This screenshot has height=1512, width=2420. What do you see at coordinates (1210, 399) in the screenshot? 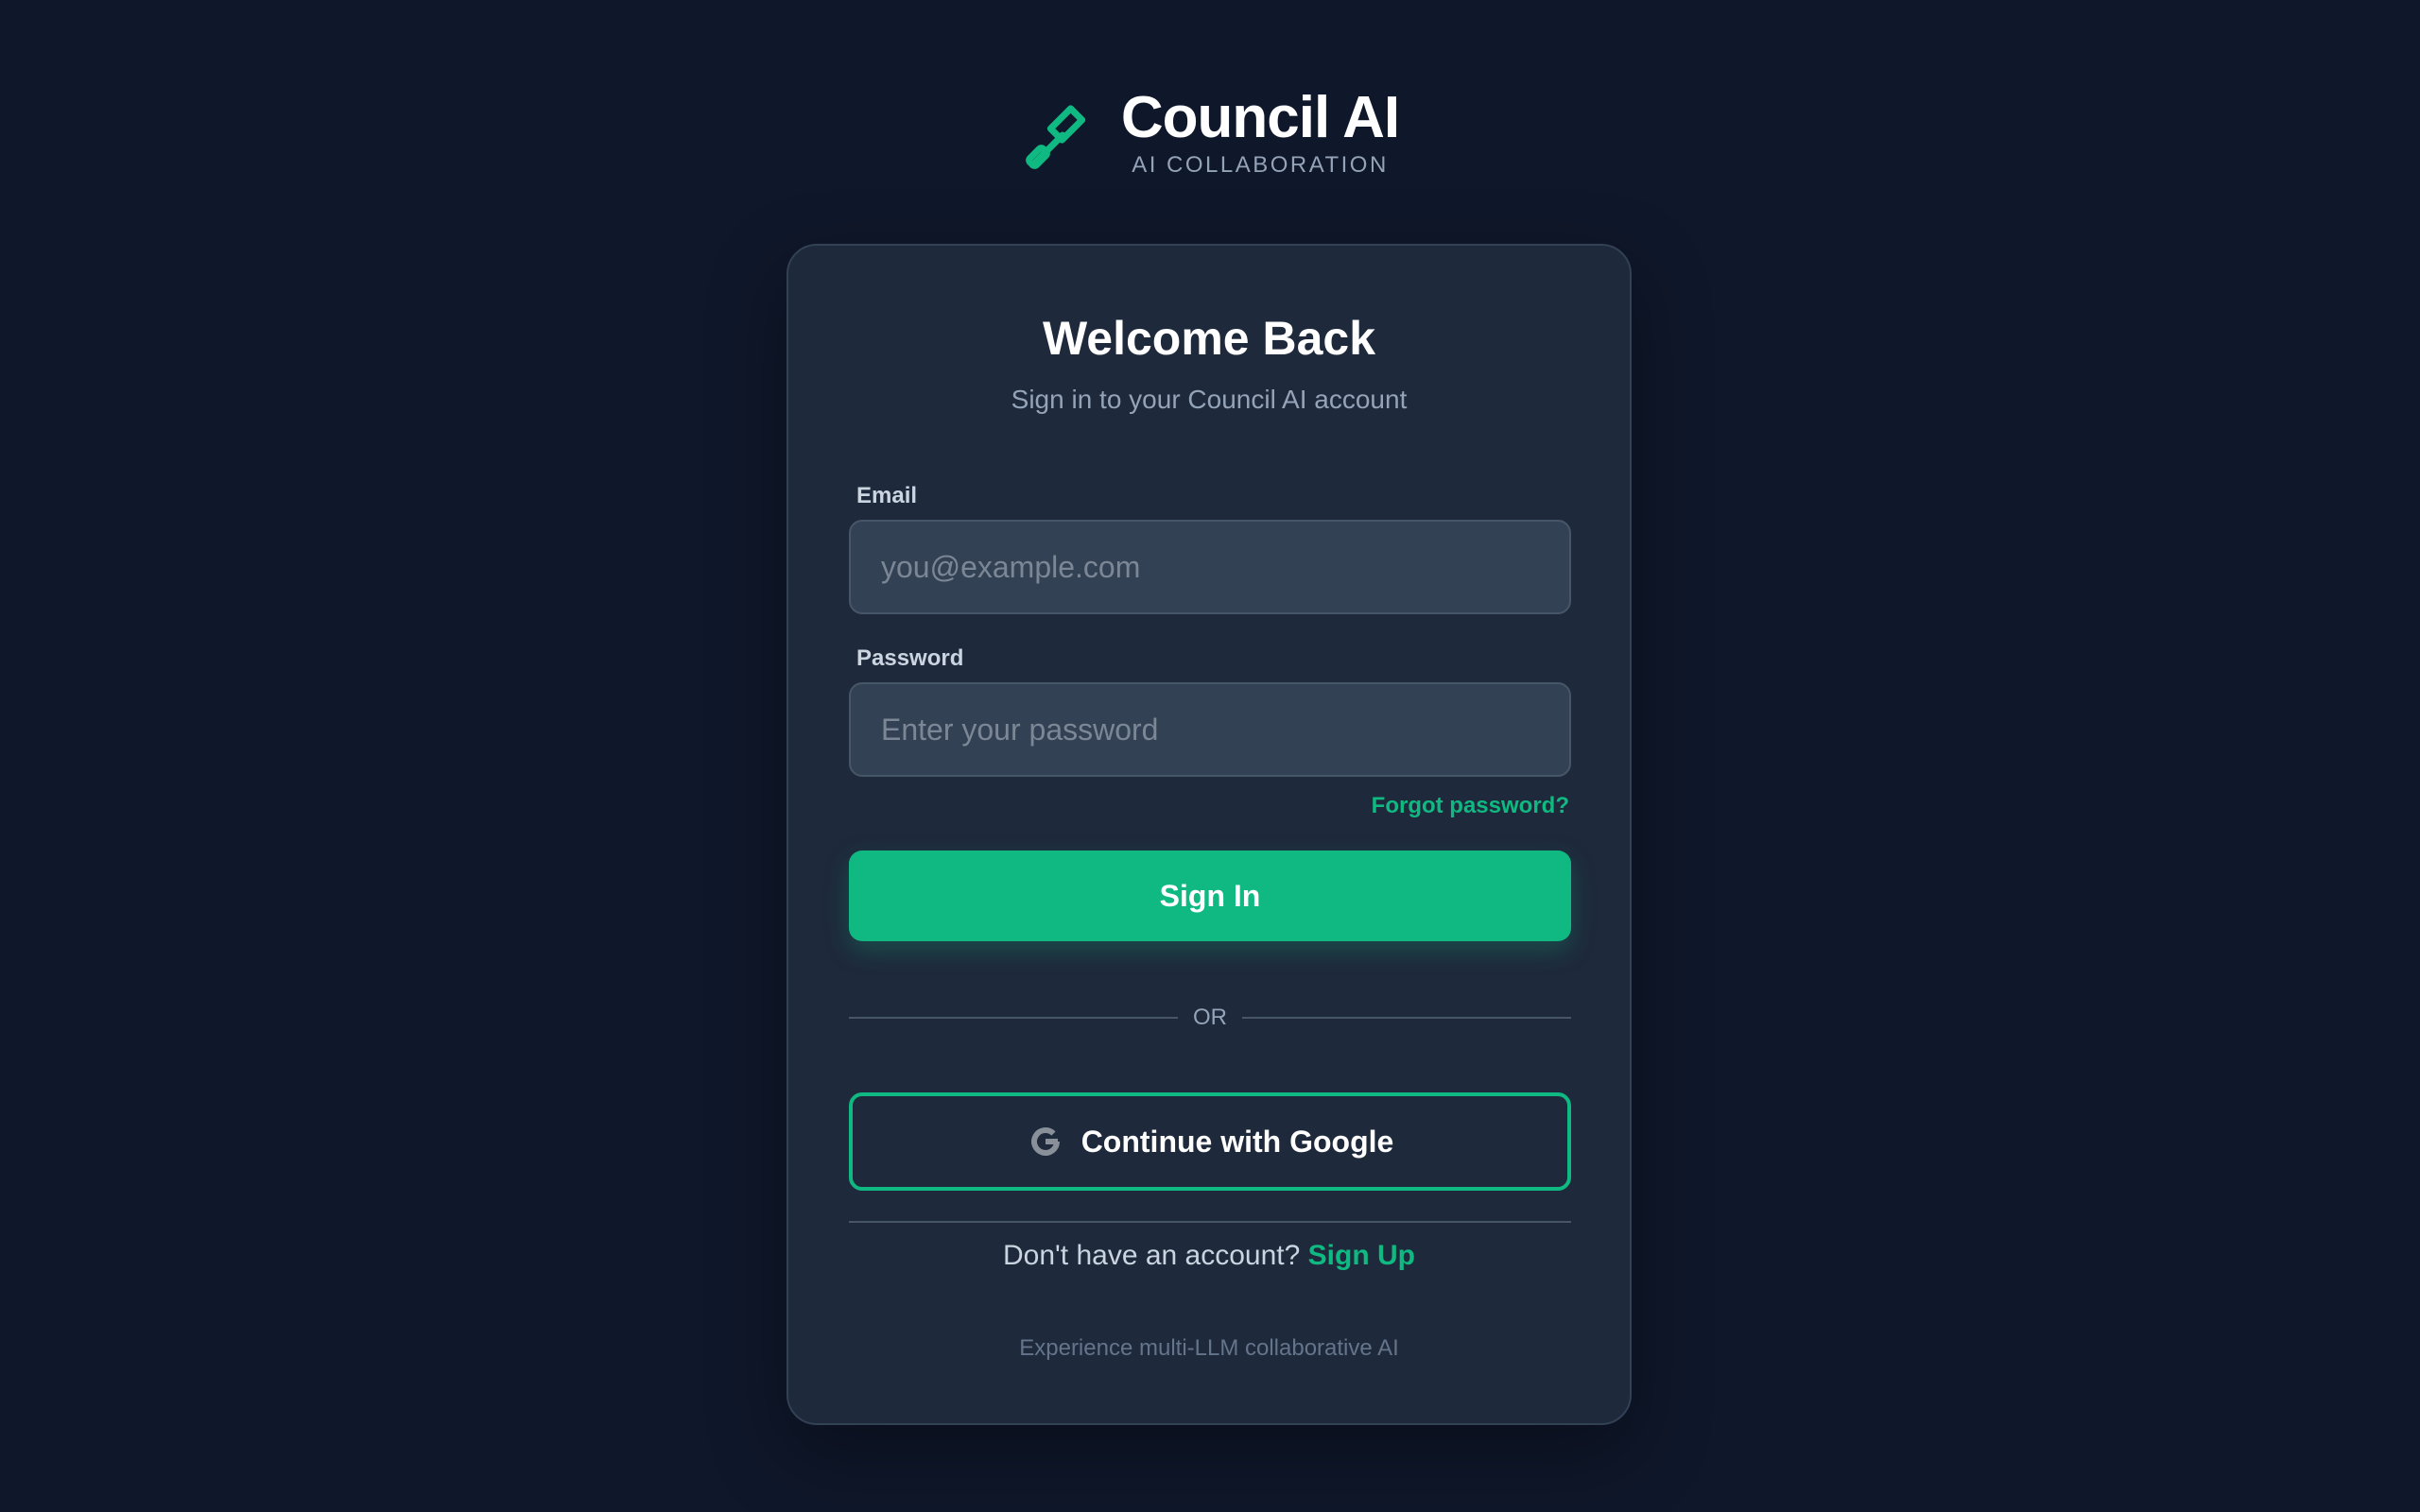
I see `card-subtitle: Sign in to your Council AI account` at bounding box center [1210, 399].